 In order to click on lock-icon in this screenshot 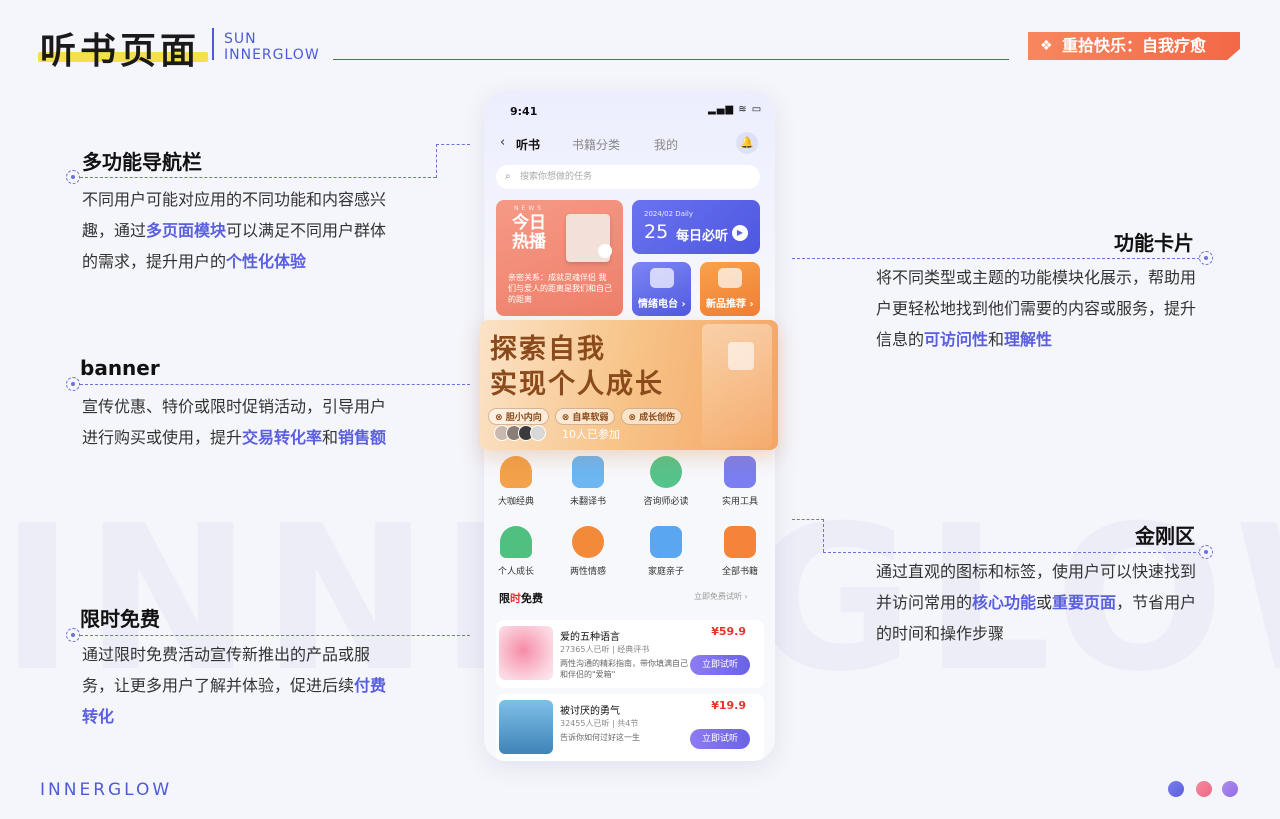, I will do `click(741, 356)`.